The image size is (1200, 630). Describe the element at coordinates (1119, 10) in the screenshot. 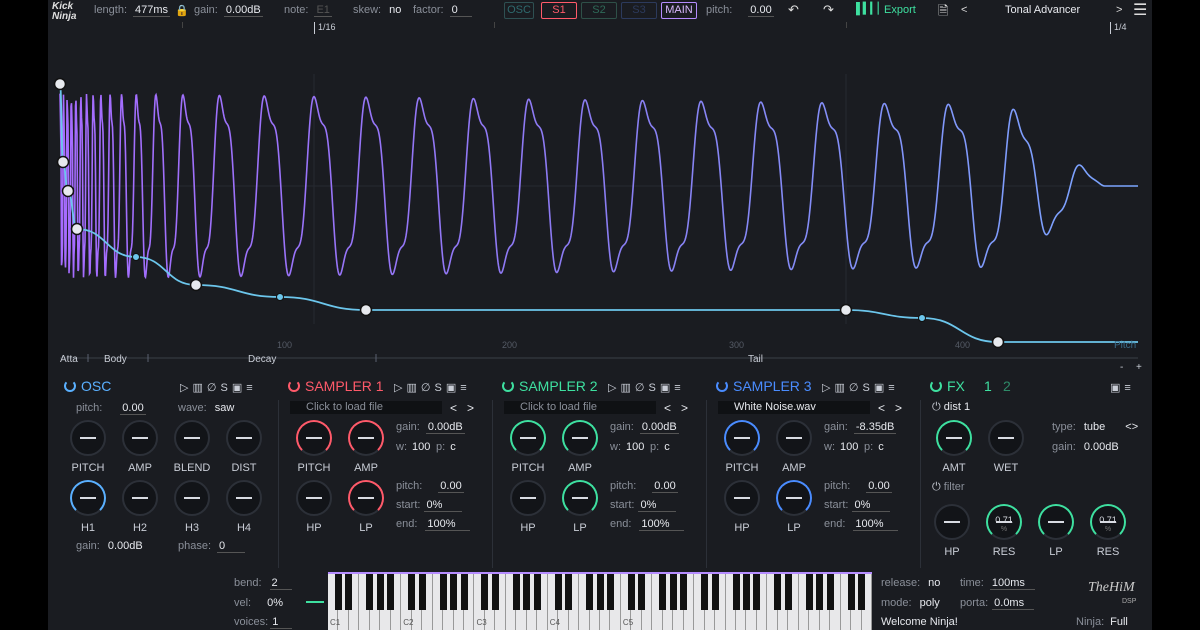

I see `preset-next-button: >` at that location.